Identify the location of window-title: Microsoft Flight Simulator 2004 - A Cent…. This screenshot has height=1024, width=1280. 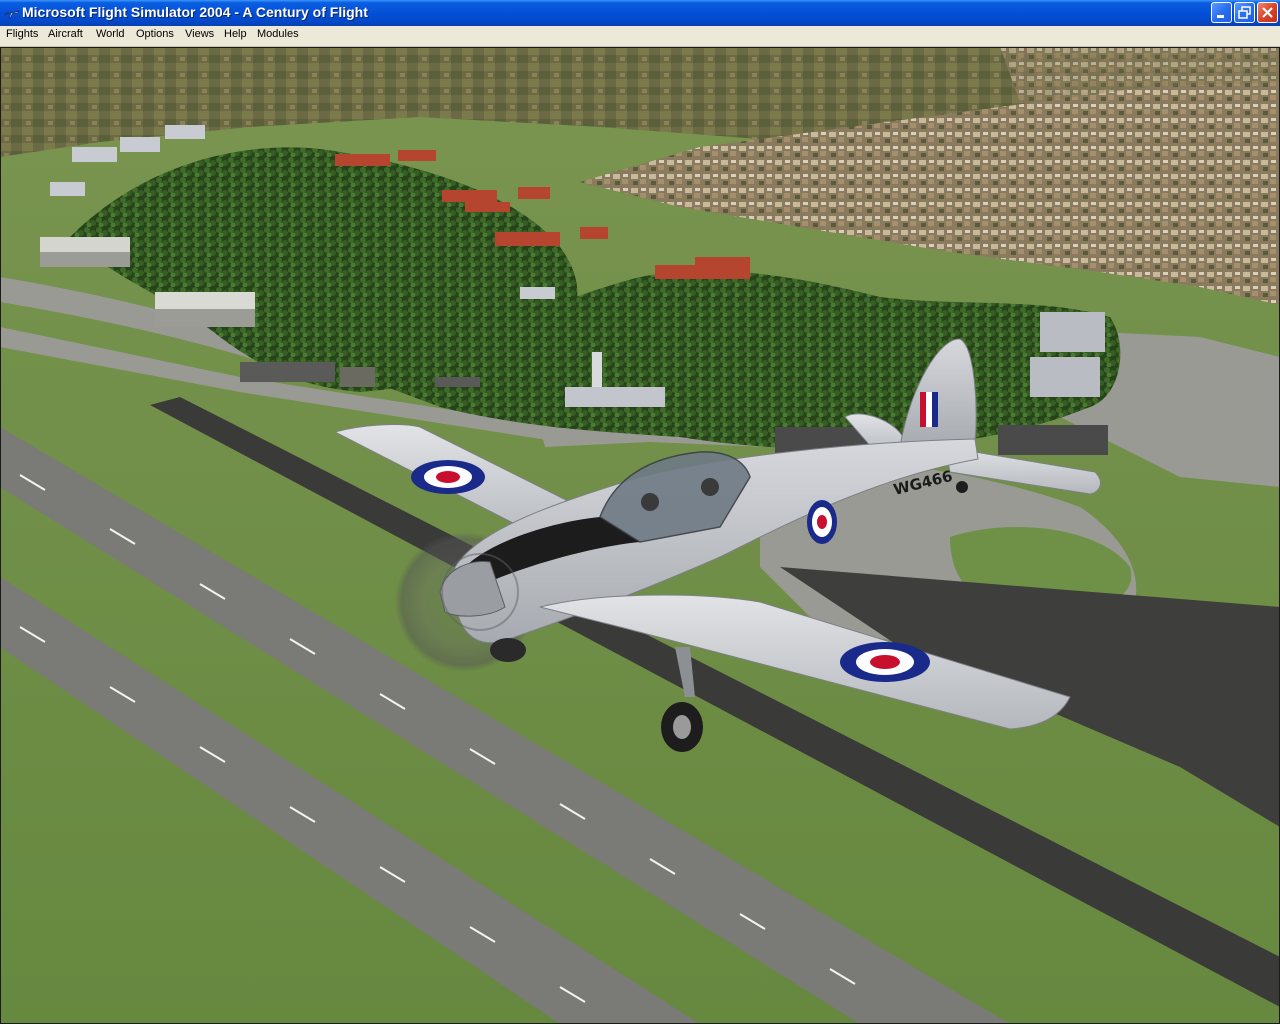
(195, 12).